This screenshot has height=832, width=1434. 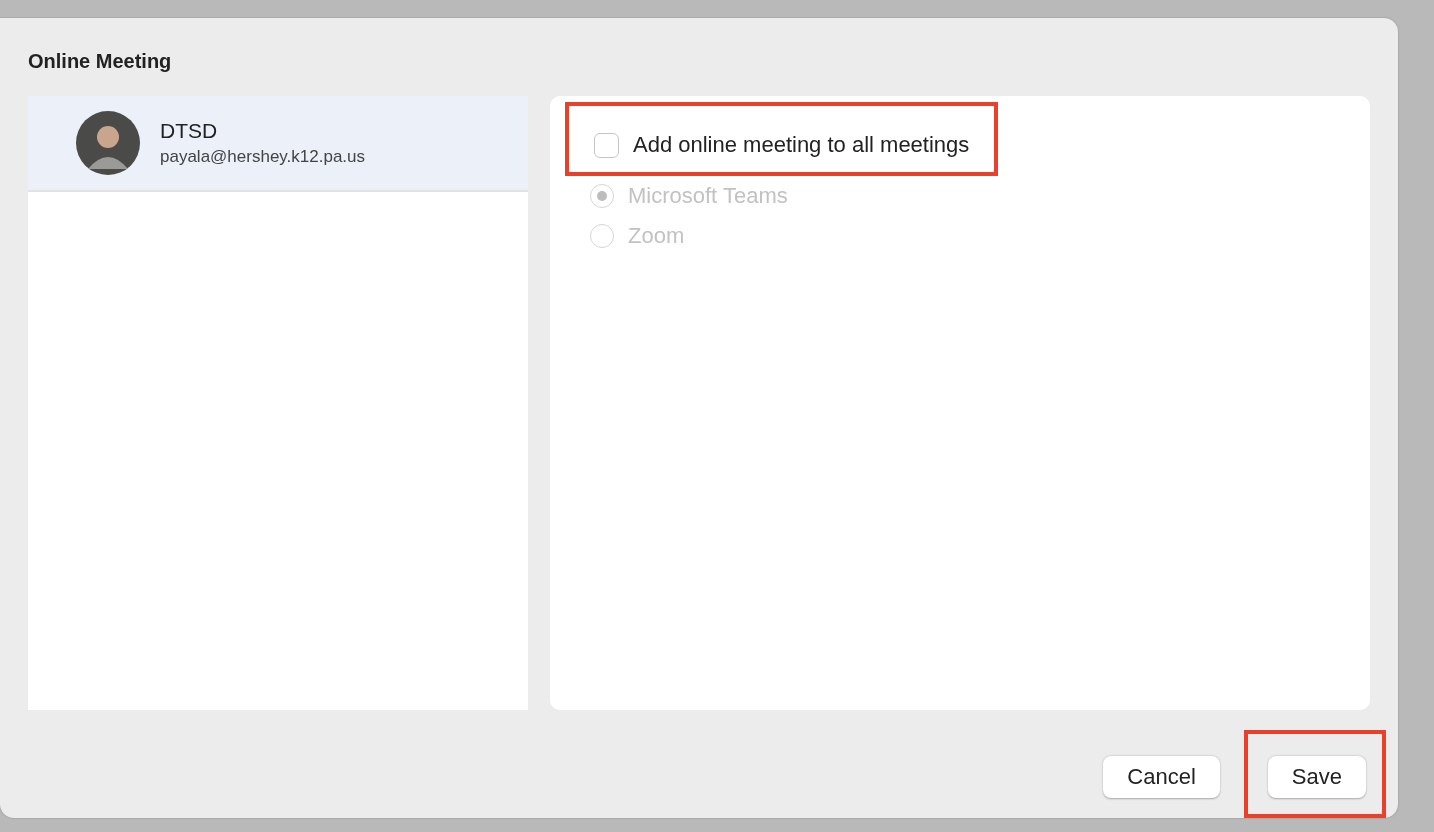 What do you see at coordinates (262, 157) in the screenshot?
I see `account-email: payala@hershey.k12.pa.us` at bounding box center [262, 157].